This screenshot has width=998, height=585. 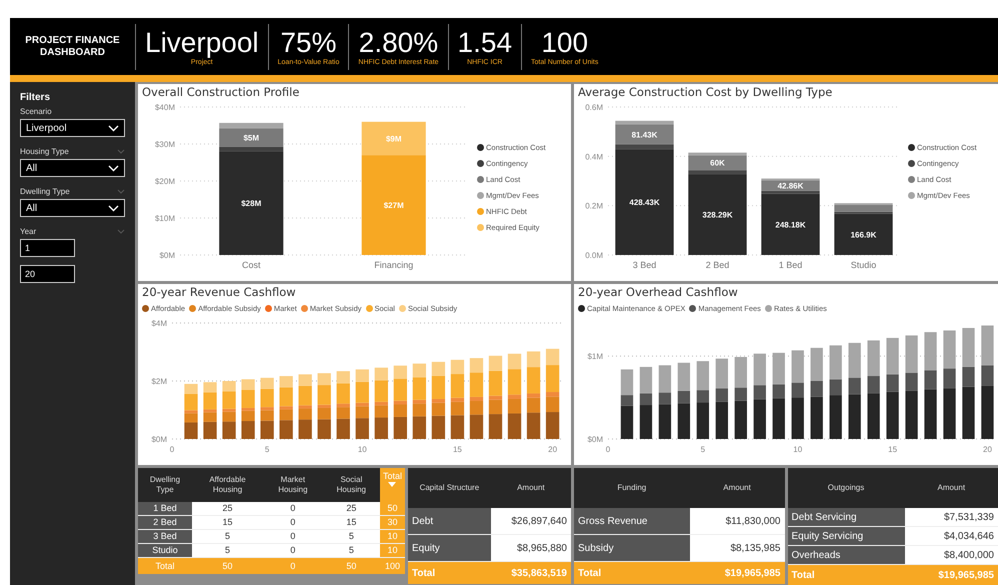 What do you see at coordinates (846, 536) in the screenshot?
I see `table-cell: Equity Servicing` at bounding box center [846, 536].